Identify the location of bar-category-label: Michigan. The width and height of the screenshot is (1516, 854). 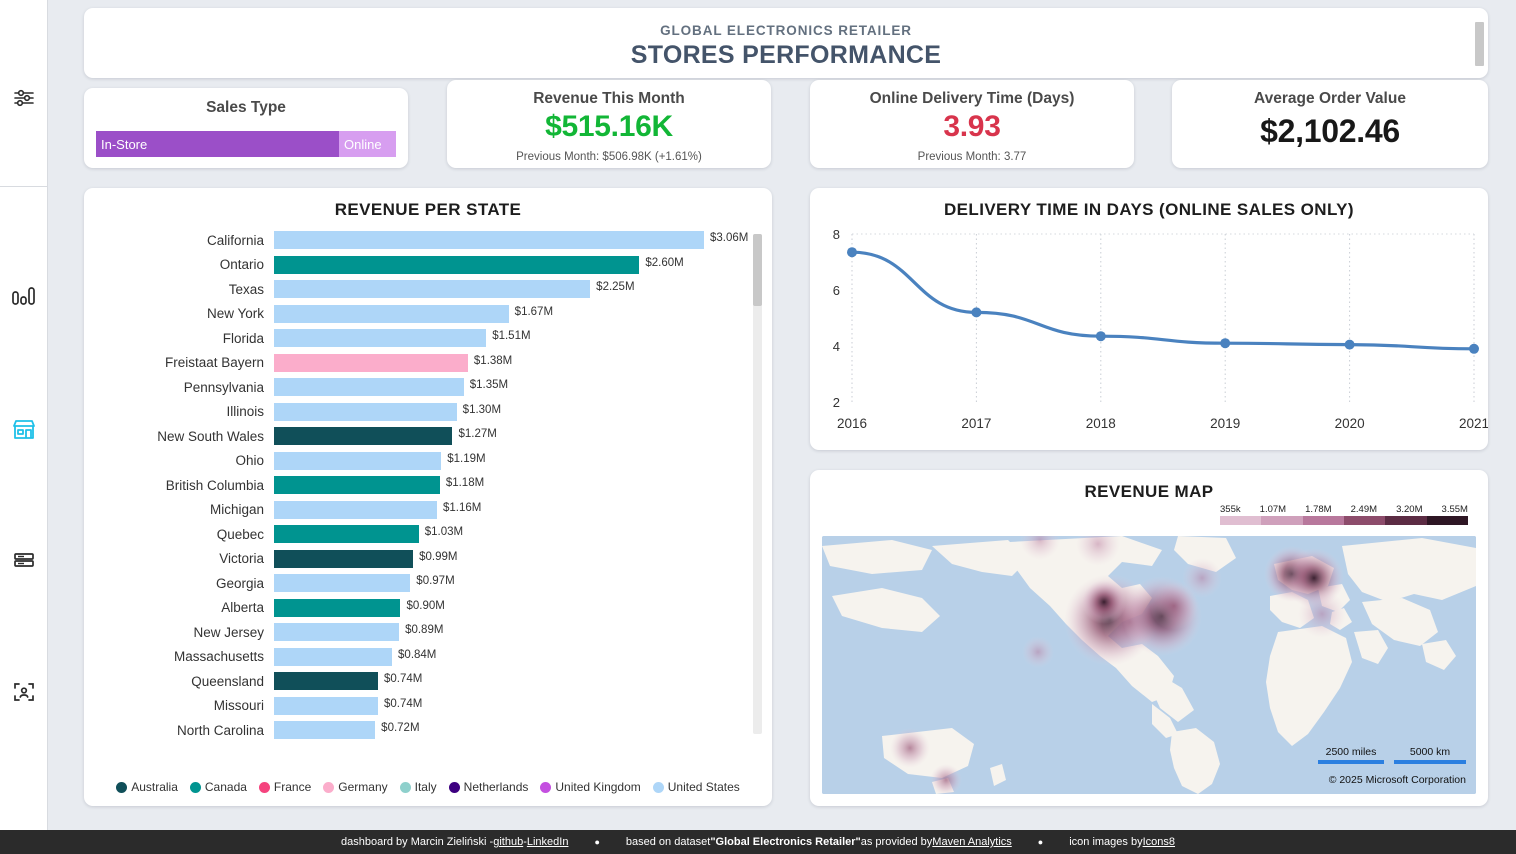
(236, 510).